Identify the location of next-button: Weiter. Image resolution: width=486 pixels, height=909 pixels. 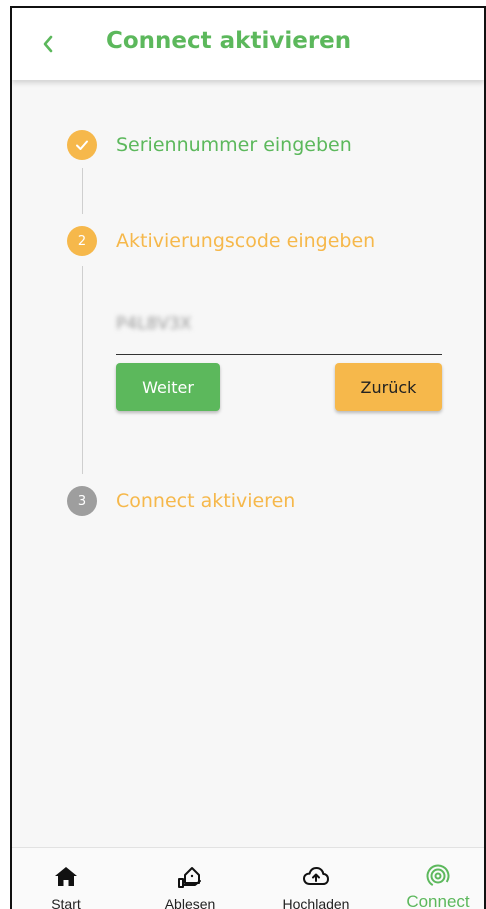
(168, 387).